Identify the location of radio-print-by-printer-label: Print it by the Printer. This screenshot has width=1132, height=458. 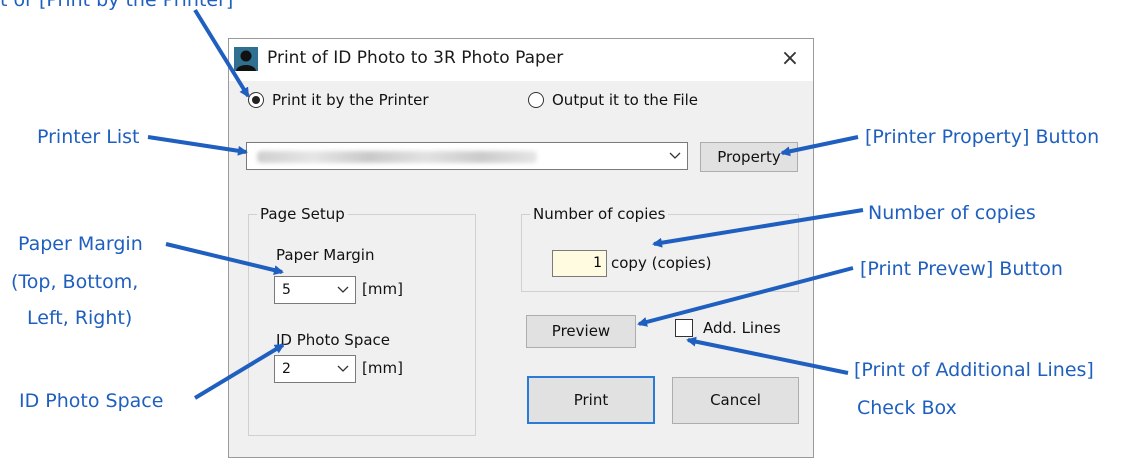
(350, 100).